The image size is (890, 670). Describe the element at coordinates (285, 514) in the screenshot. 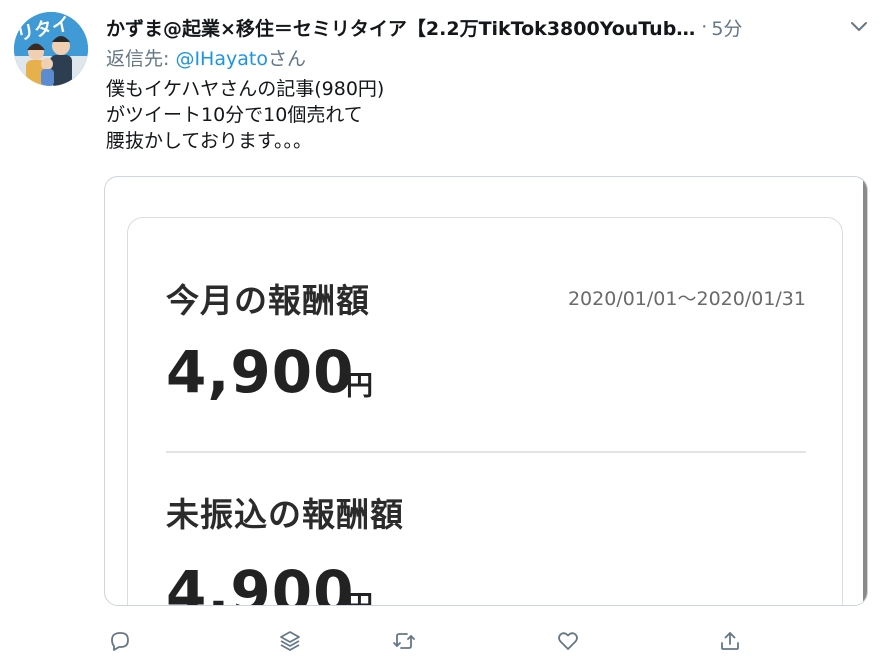

I see `unpaid-earnings-title: 未振込の報酬額` at that location.